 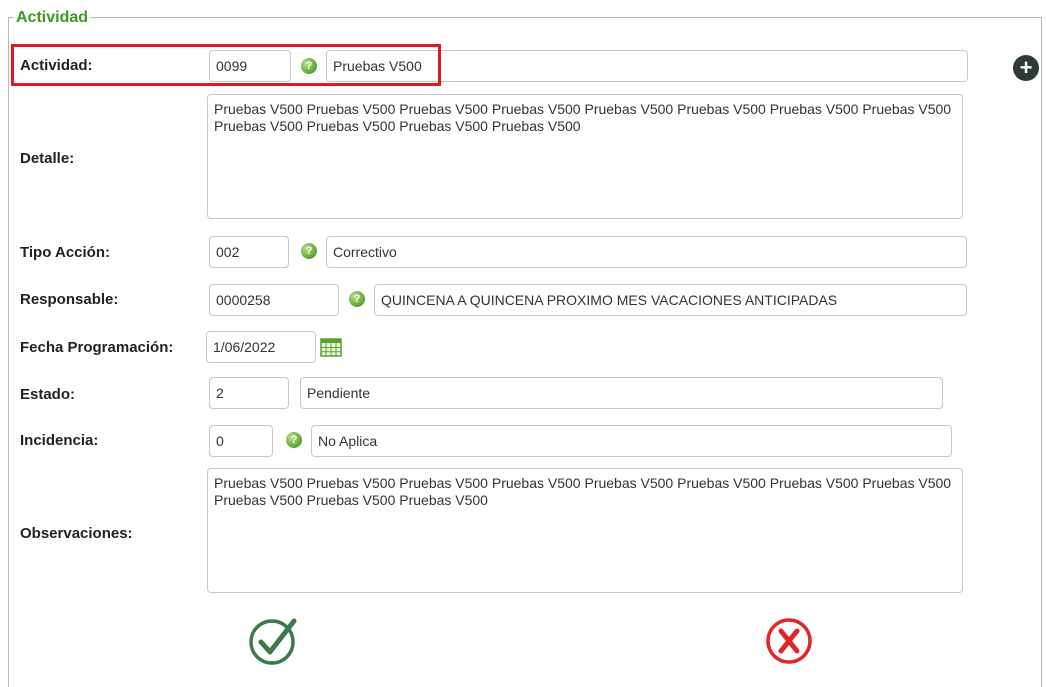 What do you see at coordinates (646, 252) in the screenshot?
I see `tipo-accion-desc-input: Correctivo` at bounding box center [646, 252].